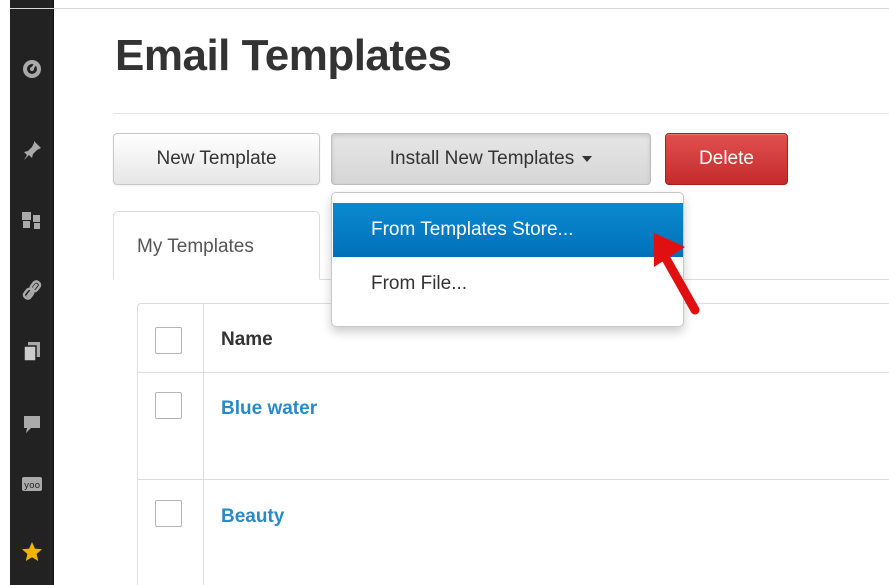 The height and width of the screenshot is (585, 889). Describe the element at coordinates (32, 552) in the screenshot. I see `star-icon` at that location.